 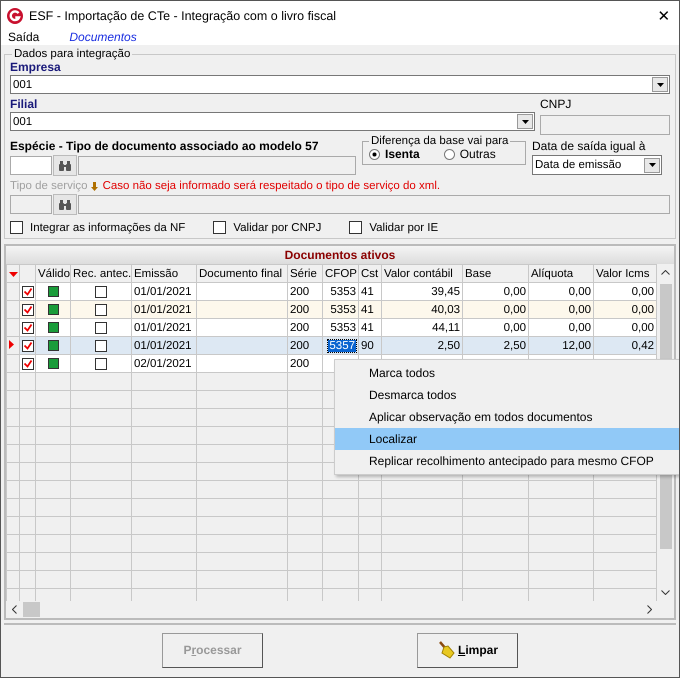 I want to click on group-title: Dados para integração, so click(x=72, y=54).